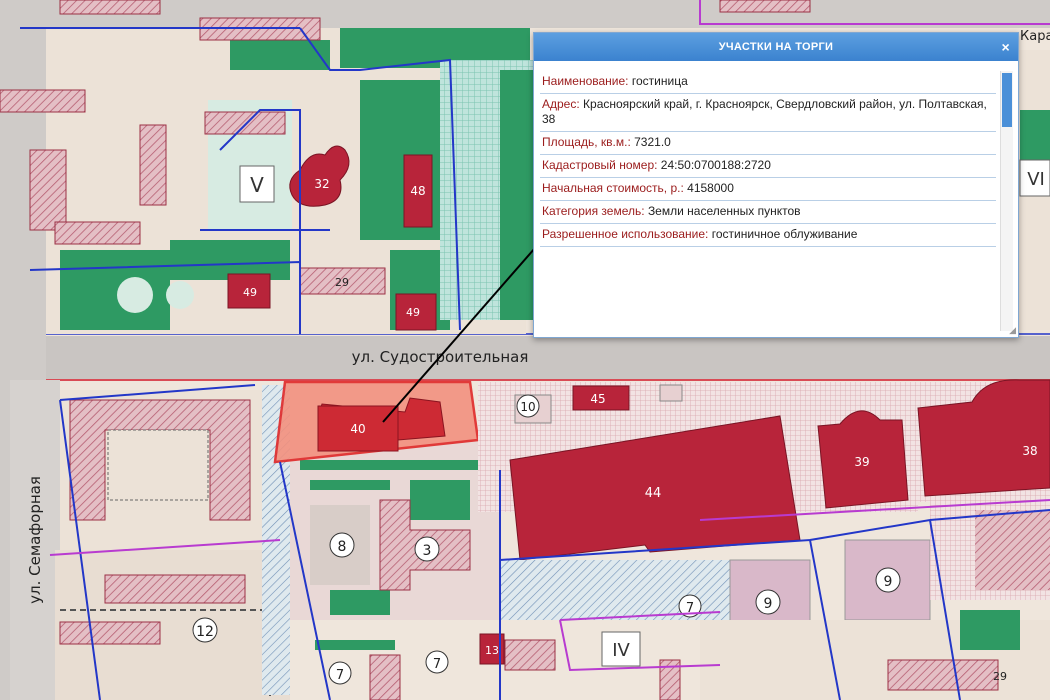 This screenshot has width=1050, height=700. I want to click on label-10: 10, so click(527, 407).